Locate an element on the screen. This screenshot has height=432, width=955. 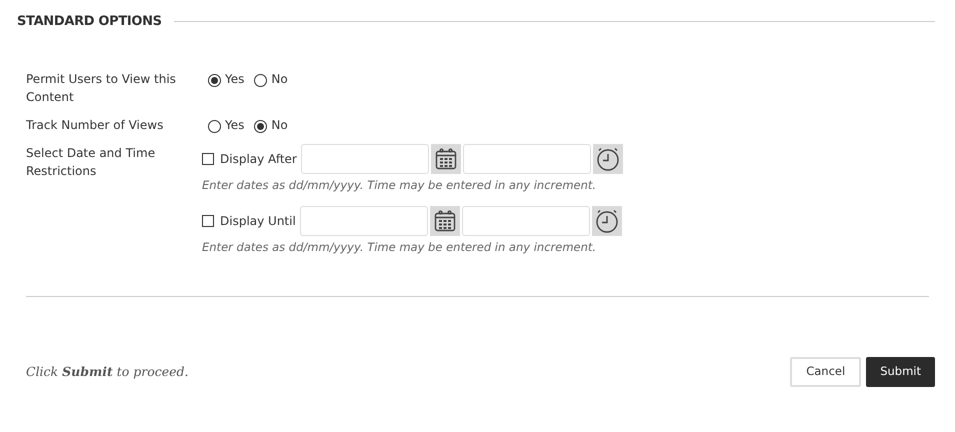
field-label: Permit Users to View this Content is located at coordinates (101, 88).